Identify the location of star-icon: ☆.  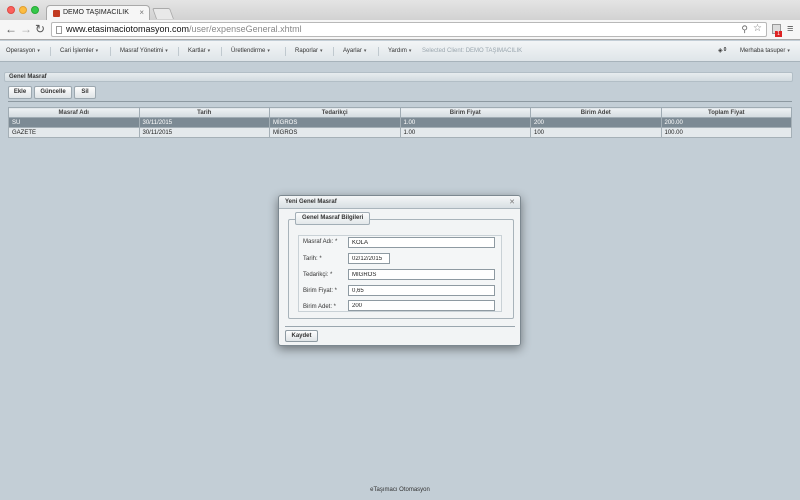
(757, 28).